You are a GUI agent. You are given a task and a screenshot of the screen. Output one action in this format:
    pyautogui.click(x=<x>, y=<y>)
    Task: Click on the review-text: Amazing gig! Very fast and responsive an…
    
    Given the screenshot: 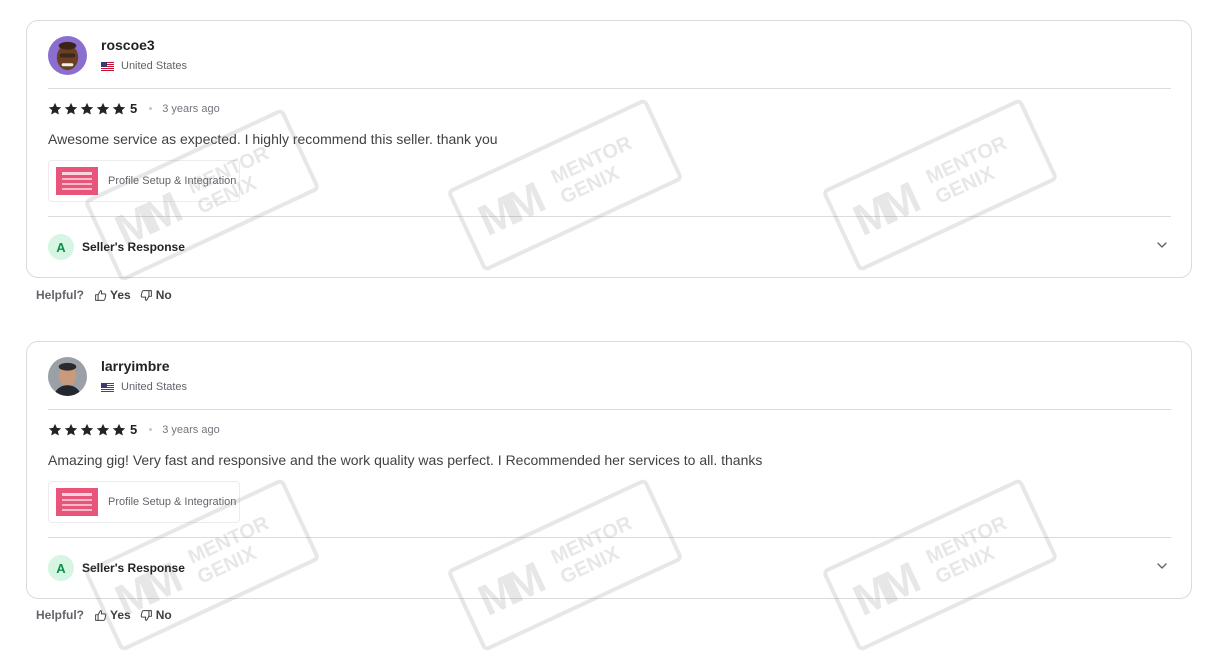 What is the action you would take?
    pyautogui.click(x=405, y=460)
    